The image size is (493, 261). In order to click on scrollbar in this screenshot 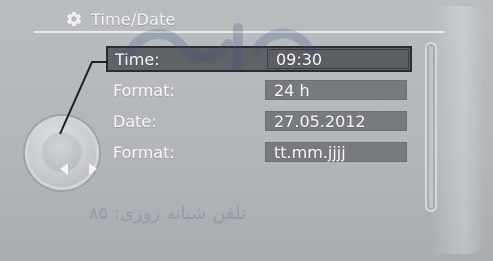, I will do `click(431, 127)`.